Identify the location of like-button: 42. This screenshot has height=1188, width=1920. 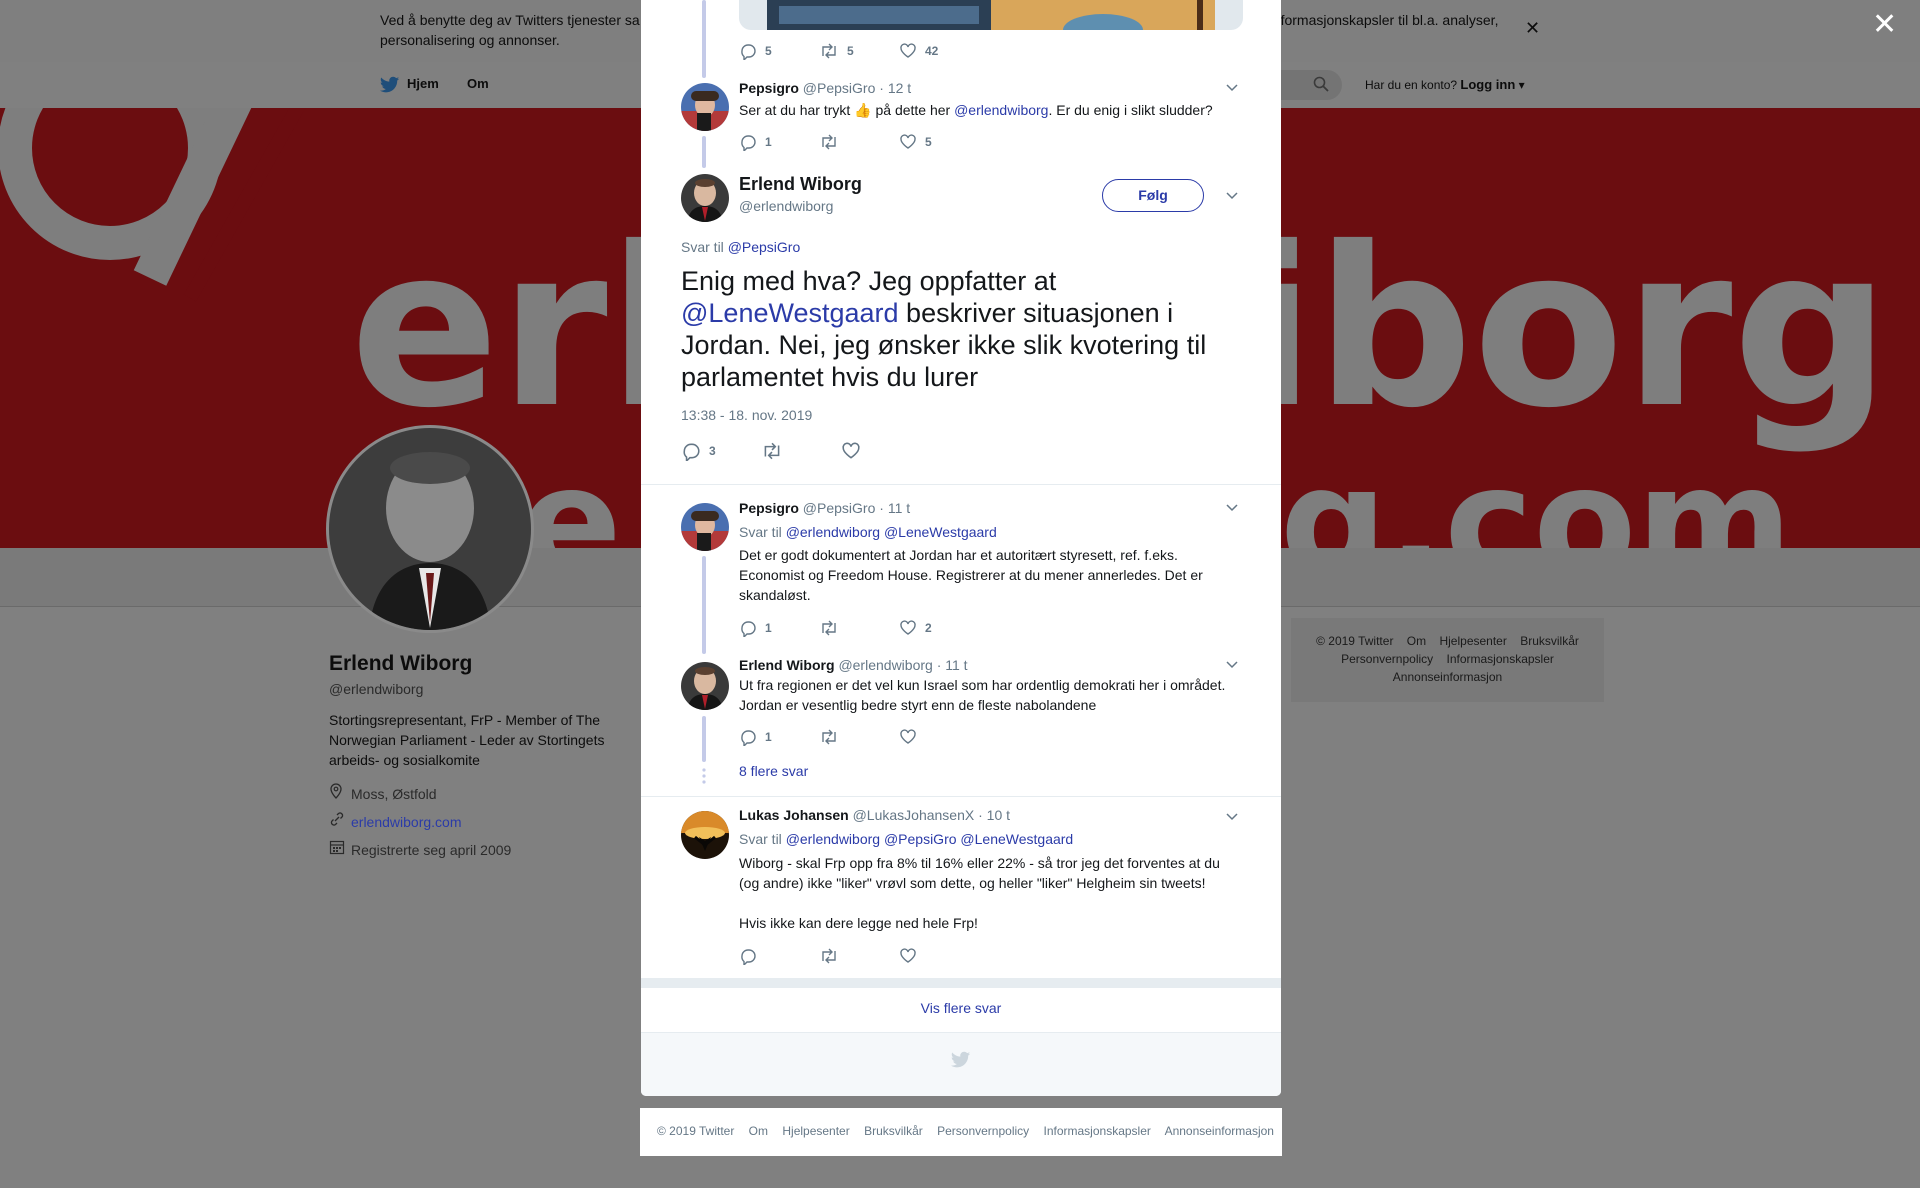
(918, 51).